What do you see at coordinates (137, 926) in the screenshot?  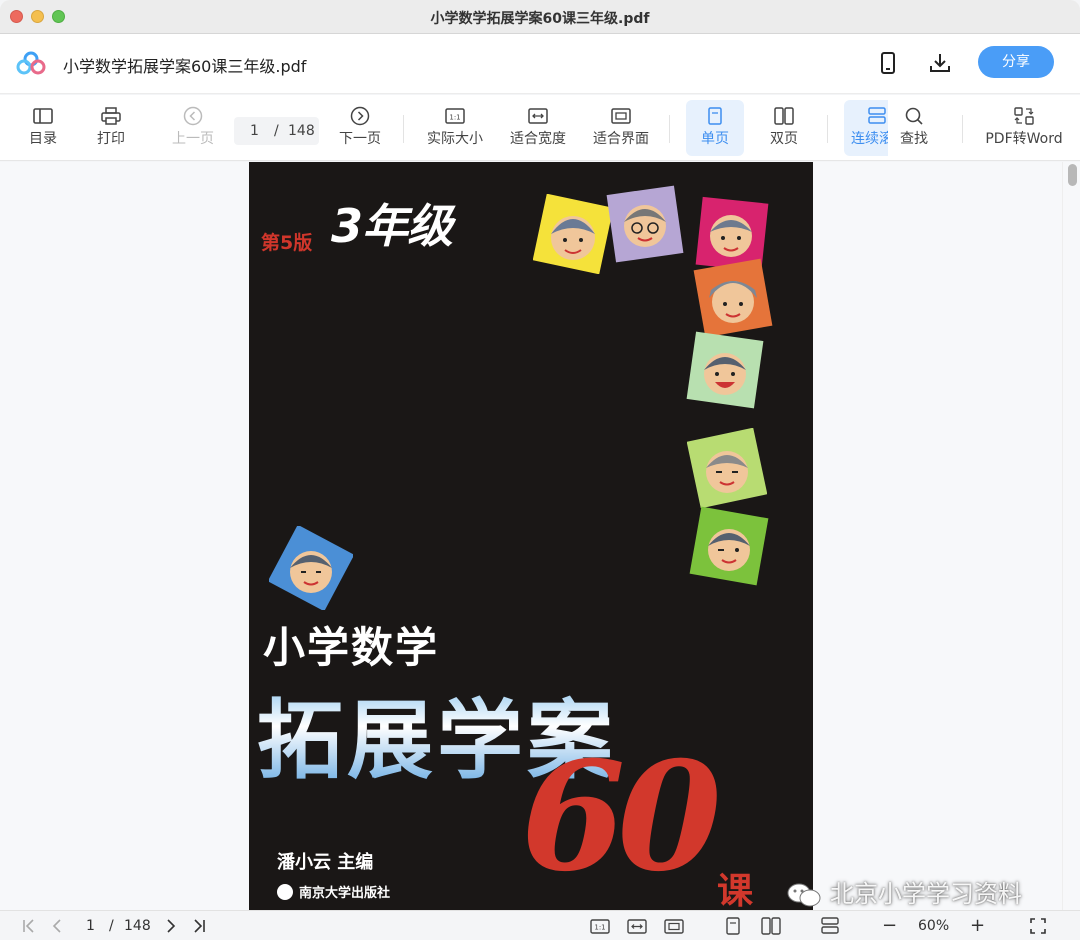 I see `bottom-total-pages: 148` at bounding box center [137, 926].